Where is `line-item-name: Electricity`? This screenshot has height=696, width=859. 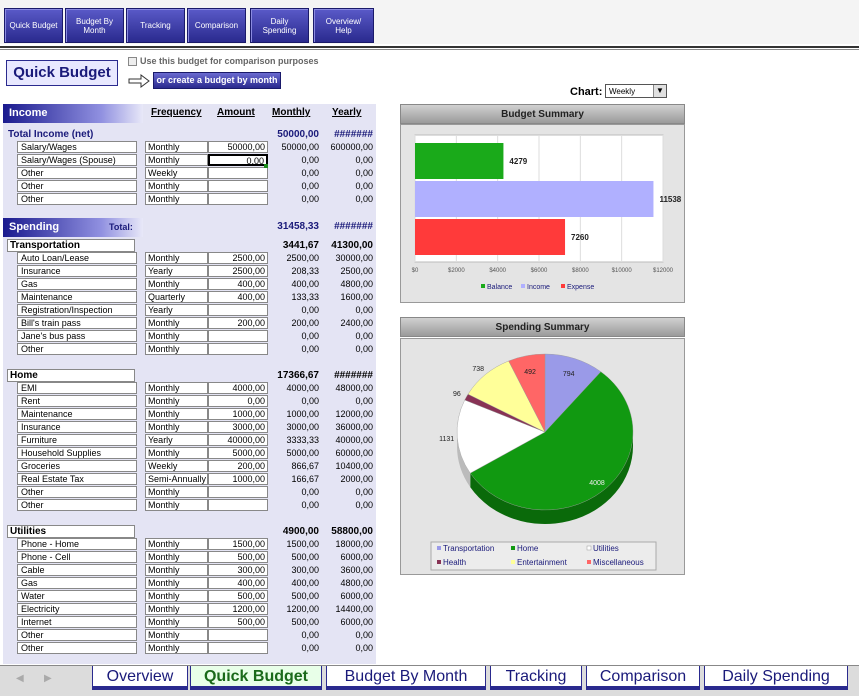
line-item-name: Electricity is located at coordinates (77, 609).